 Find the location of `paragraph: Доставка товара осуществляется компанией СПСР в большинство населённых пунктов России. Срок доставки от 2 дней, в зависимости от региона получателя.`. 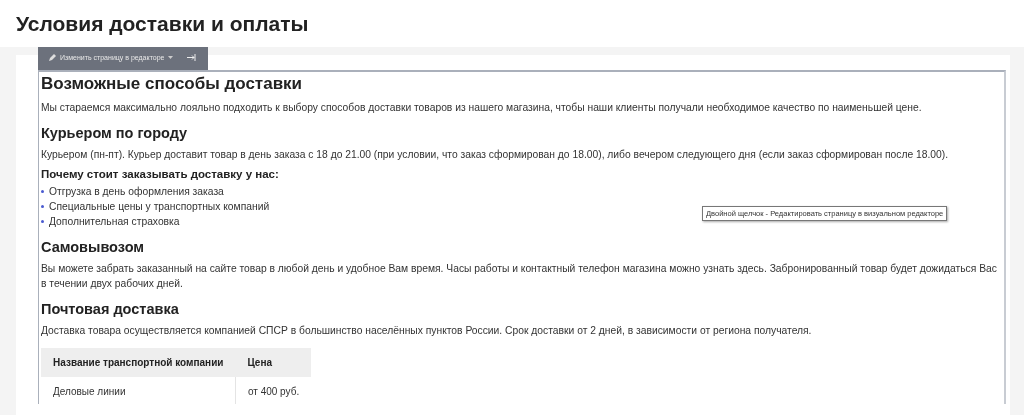

paragraph: Доставка товара осуществляется компанией СПСР в большинство населённых пунктов России. Срок доставки от 2 дней, в зависимости от региона получателя. is located at coordinates (427, 331).